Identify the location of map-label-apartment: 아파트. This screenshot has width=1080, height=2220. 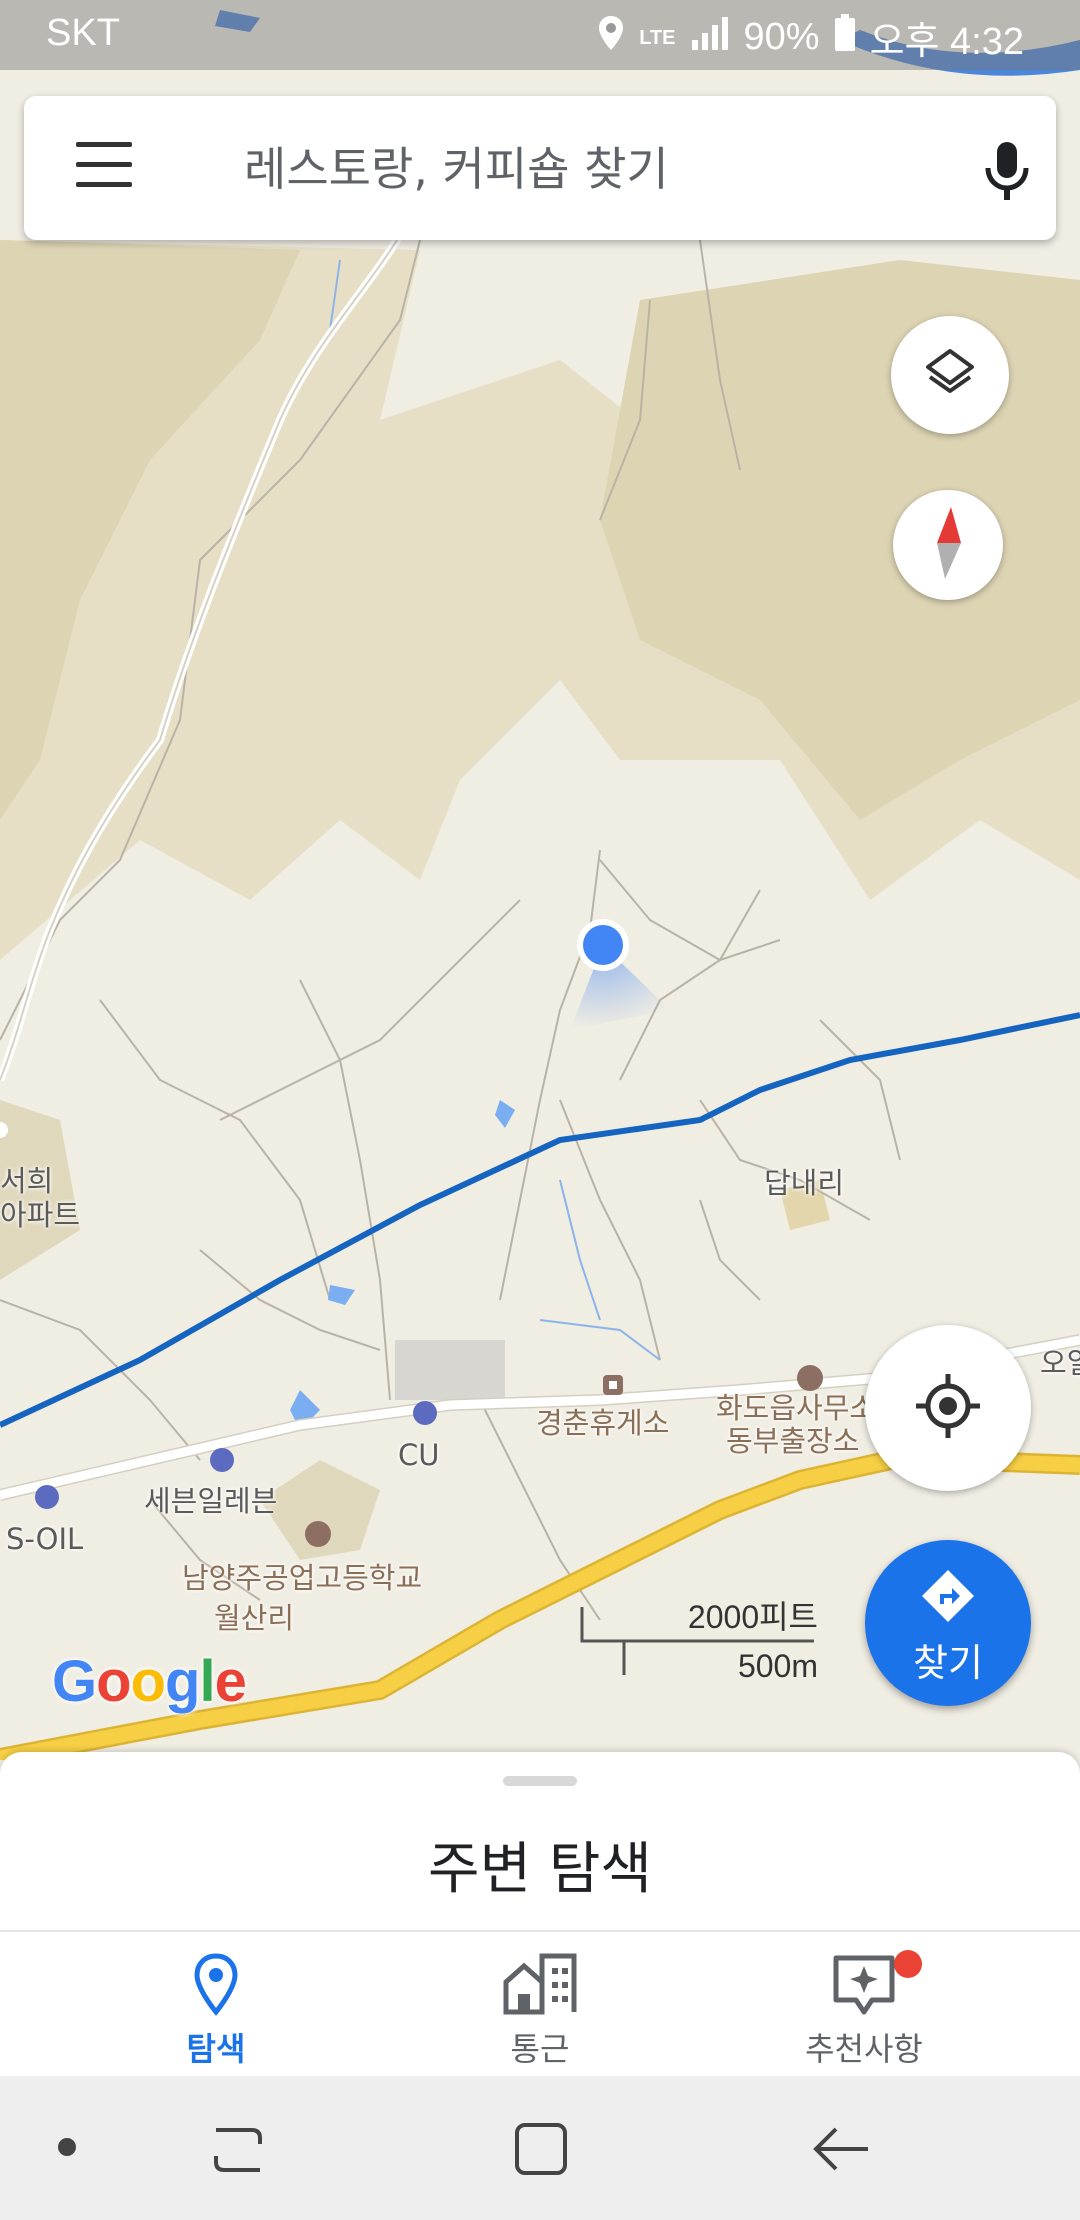
(40, 1215).